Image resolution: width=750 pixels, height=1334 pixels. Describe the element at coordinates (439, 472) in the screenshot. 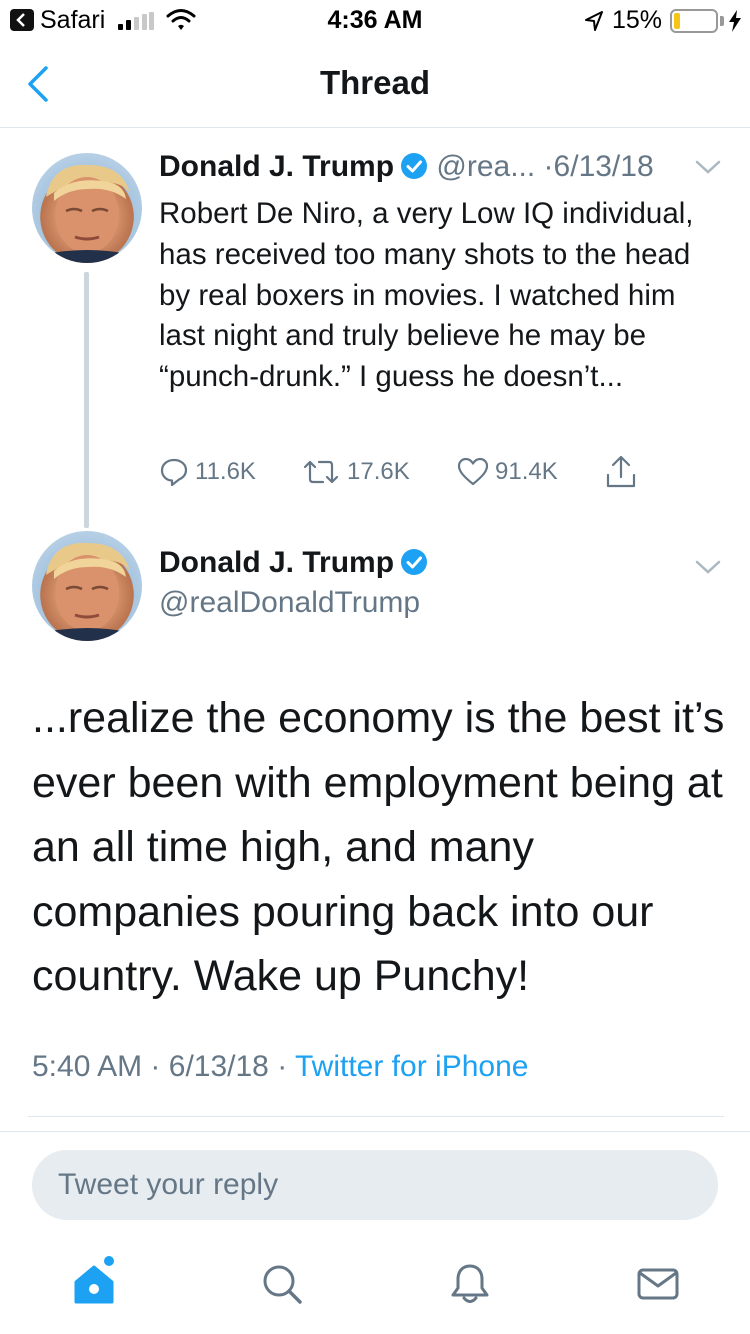

I see `tweet-actions: 11.6K 17.6K 91.4K` at that location.